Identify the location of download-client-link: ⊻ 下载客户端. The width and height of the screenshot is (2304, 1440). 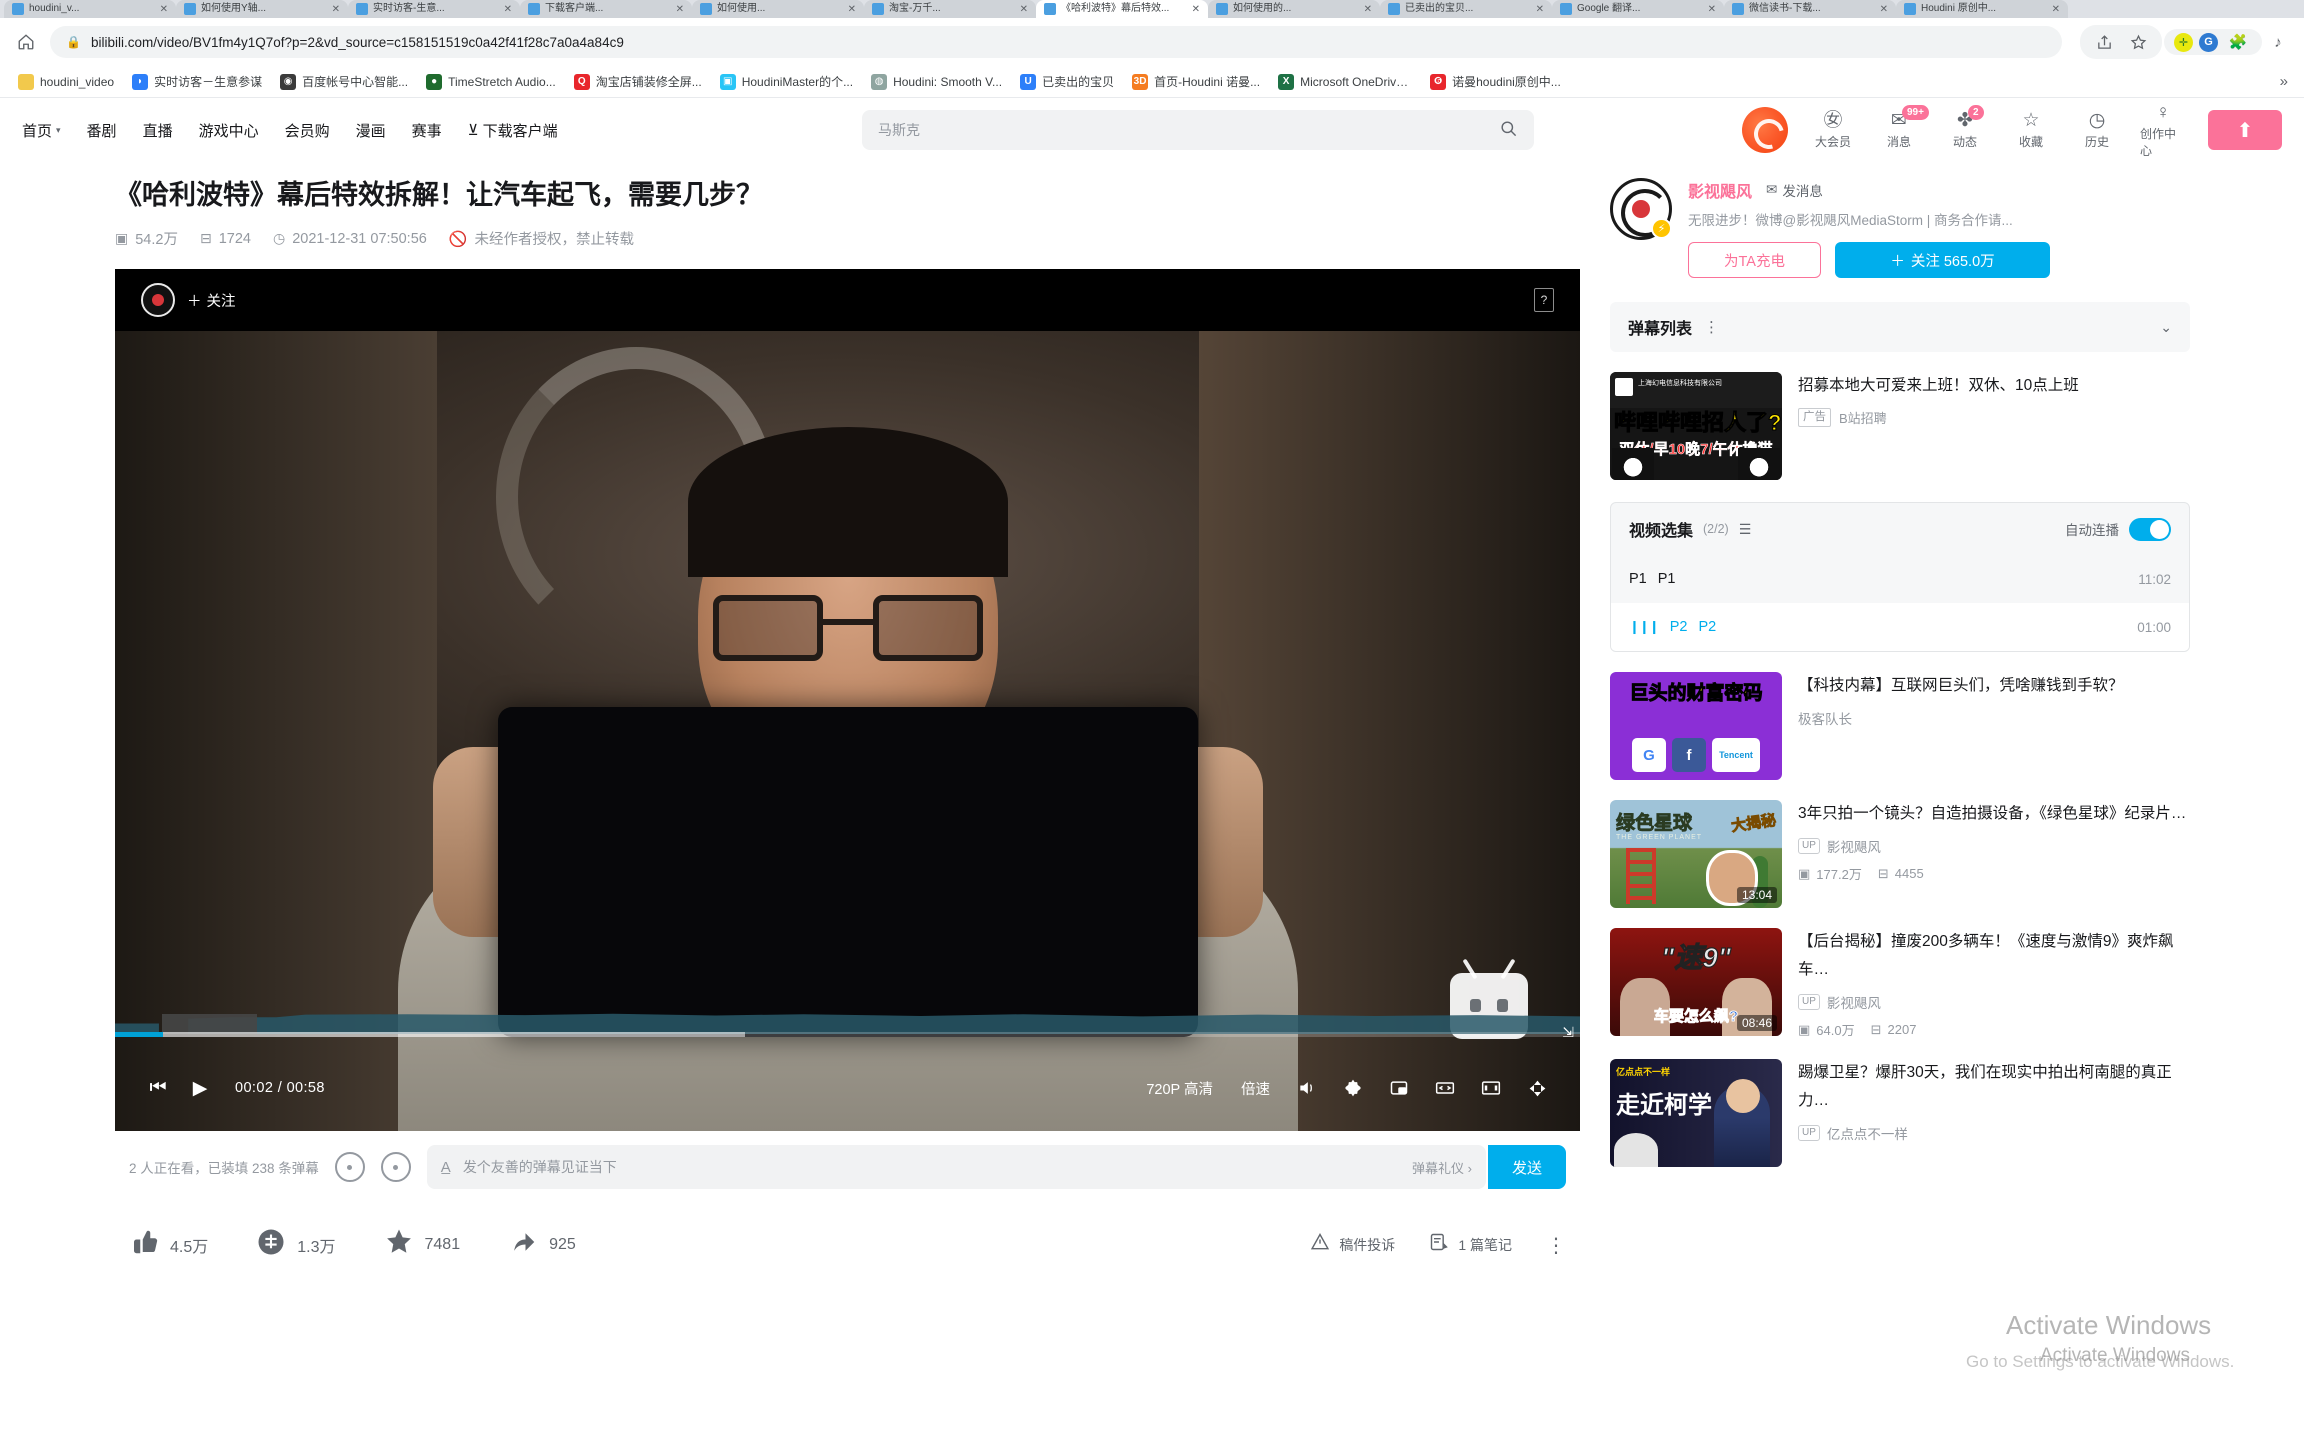
(513, 130).